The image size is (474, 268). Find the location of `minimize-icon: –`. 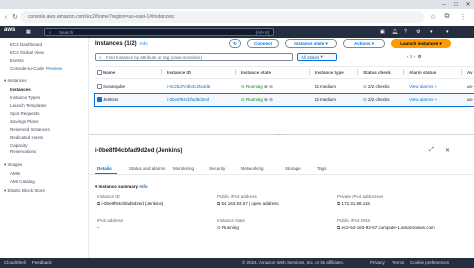

minimize-icon: – is located at coordinates (444, 4).